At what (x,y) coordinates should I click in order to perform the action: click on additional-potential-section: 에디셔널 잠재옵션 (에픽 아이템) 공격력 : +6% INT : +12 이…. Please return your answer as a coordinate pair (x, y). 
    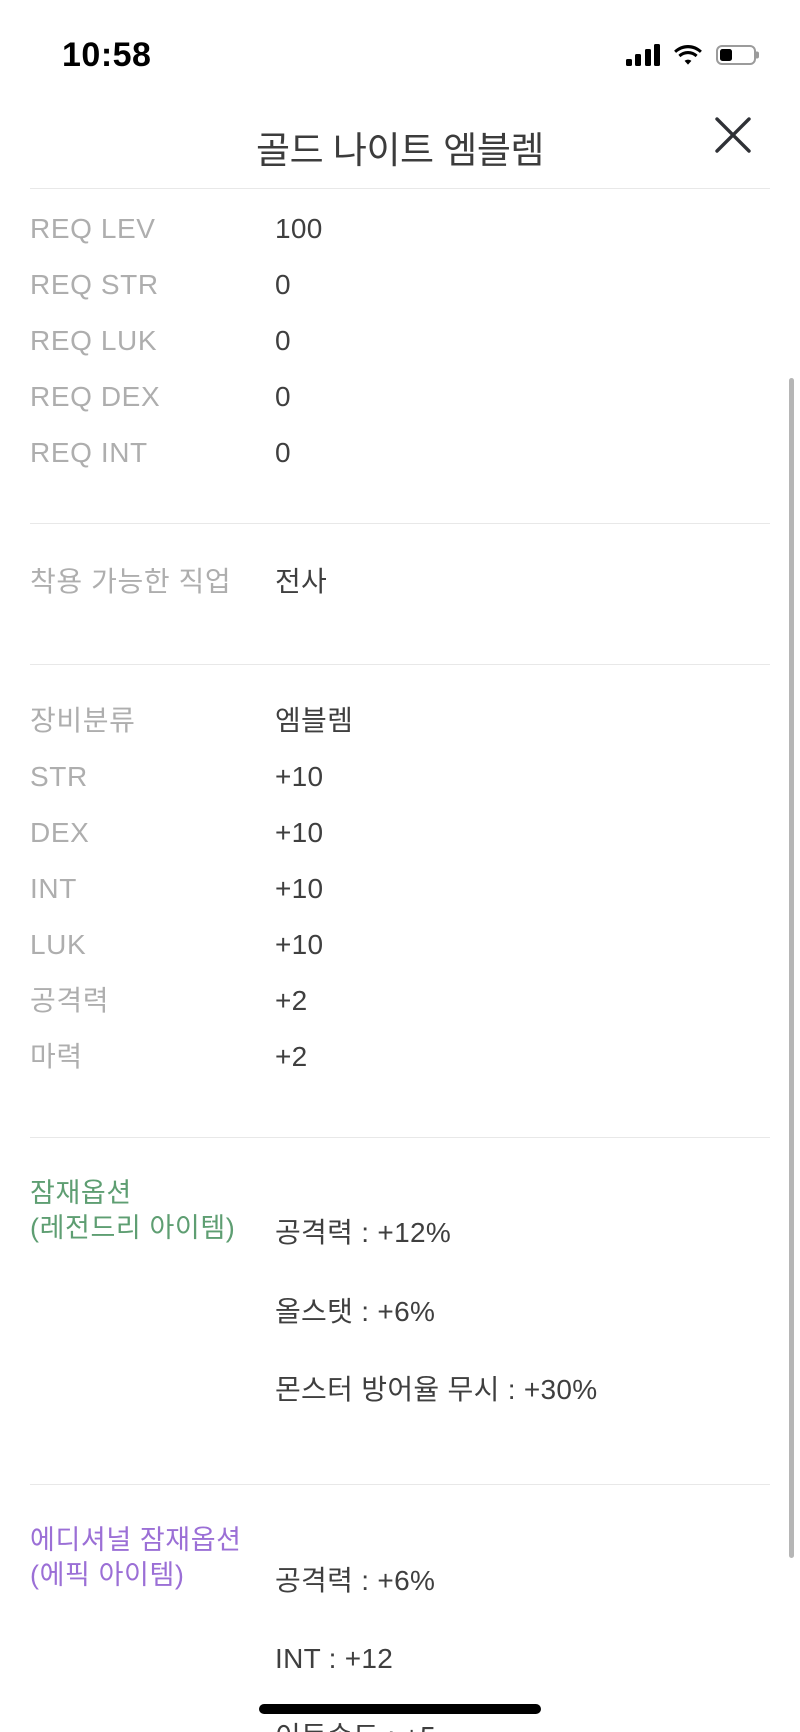
    Looking at the image, I should click on (400, 1608).